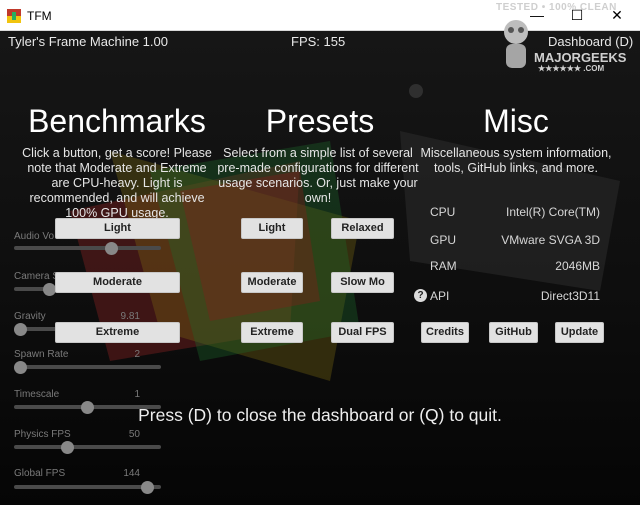 This screenshot has height=505, width=640. Describe the element at coordinates (552, 212) in the screenshot. I see `cpu-value: Intel(R) Core(TM)` at that location.